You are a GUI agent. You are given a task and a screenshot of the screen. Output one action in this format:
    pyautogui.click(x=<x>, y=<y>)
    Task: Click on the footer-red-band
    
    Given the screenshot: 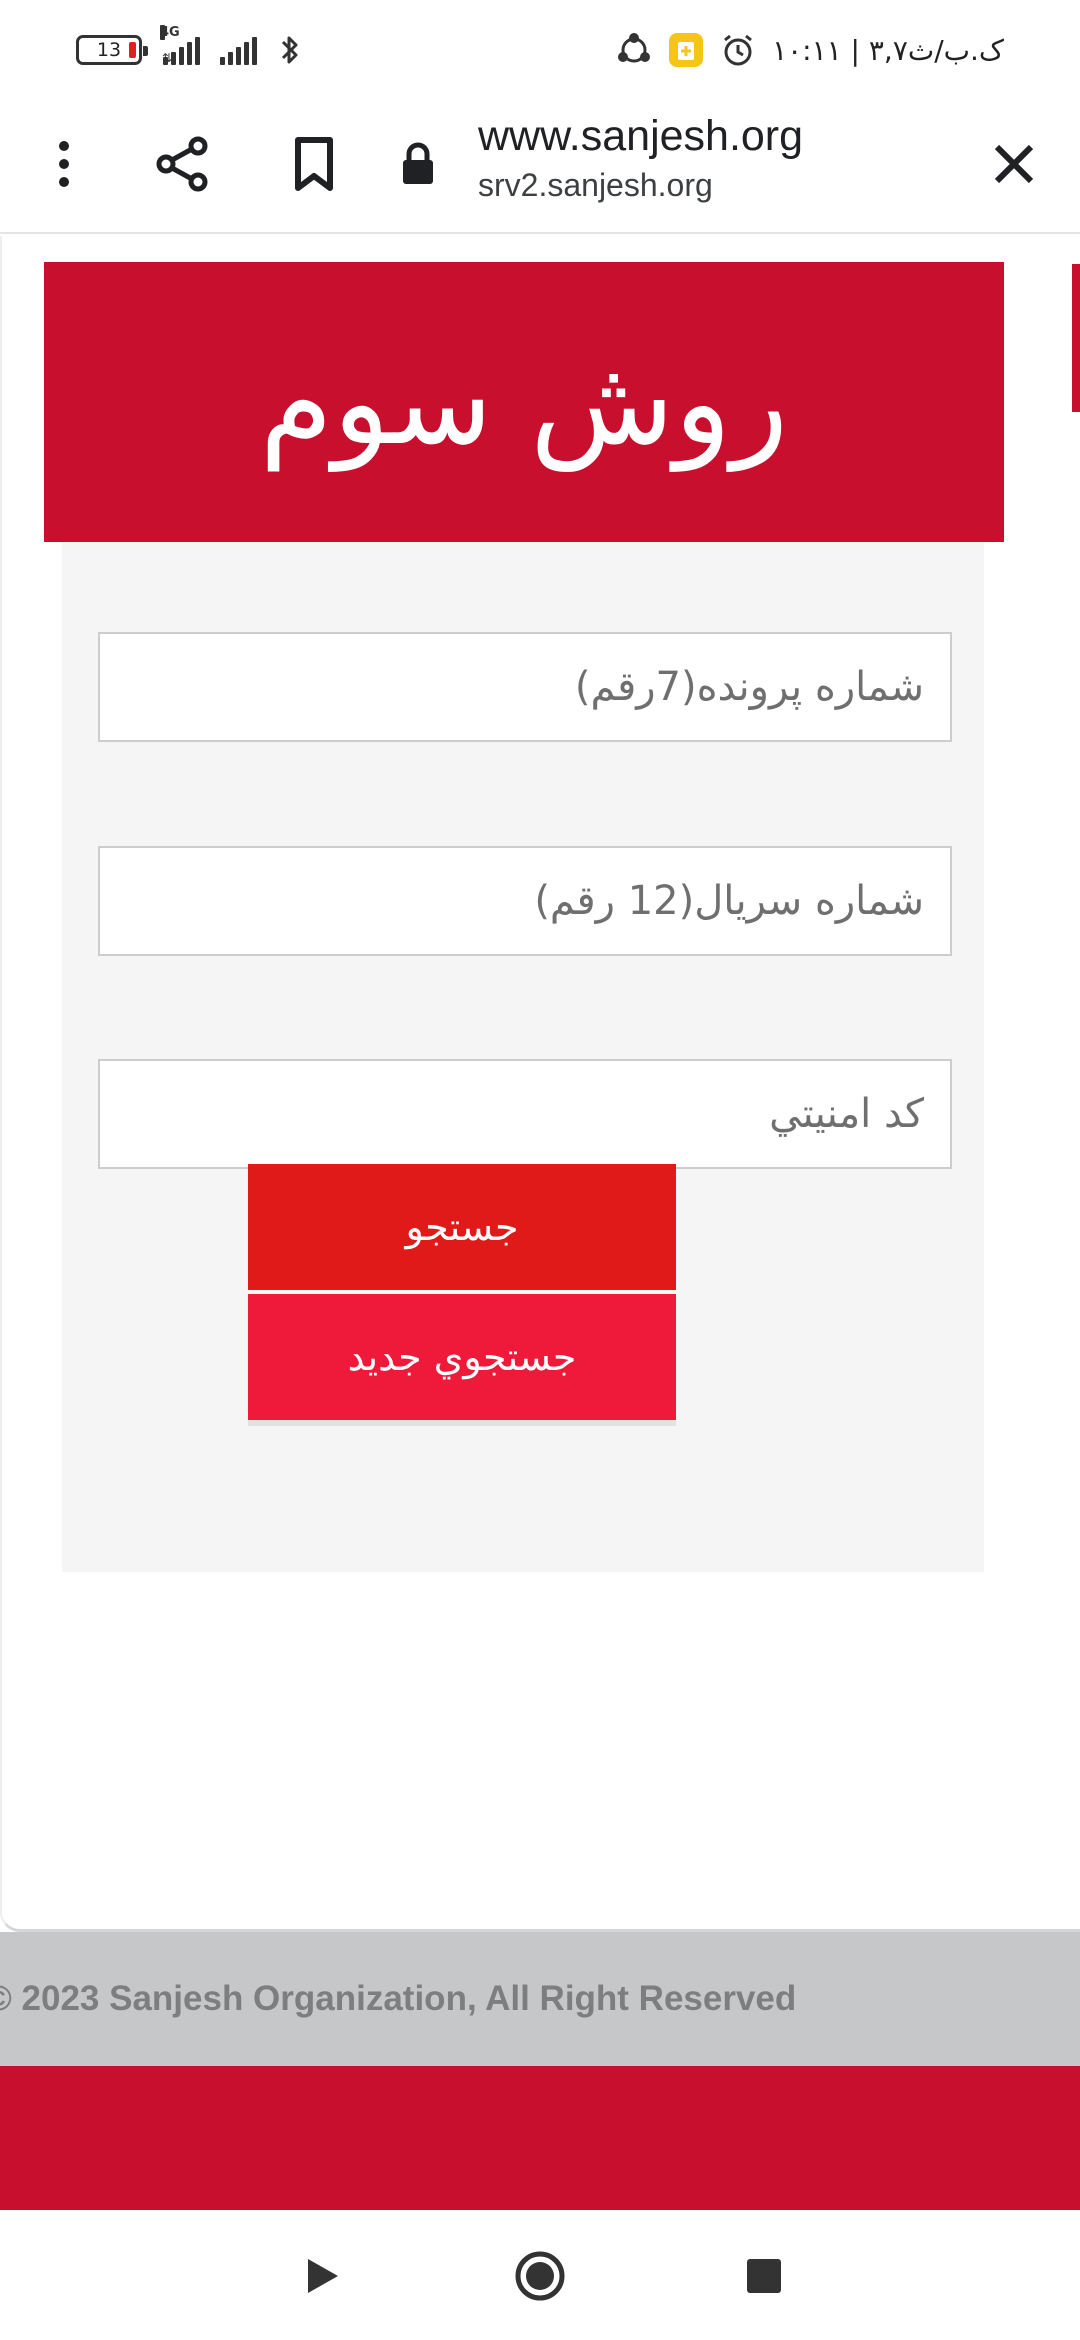 What is the action you would take?
    pyautogui.click(x=540, y=2138)
    